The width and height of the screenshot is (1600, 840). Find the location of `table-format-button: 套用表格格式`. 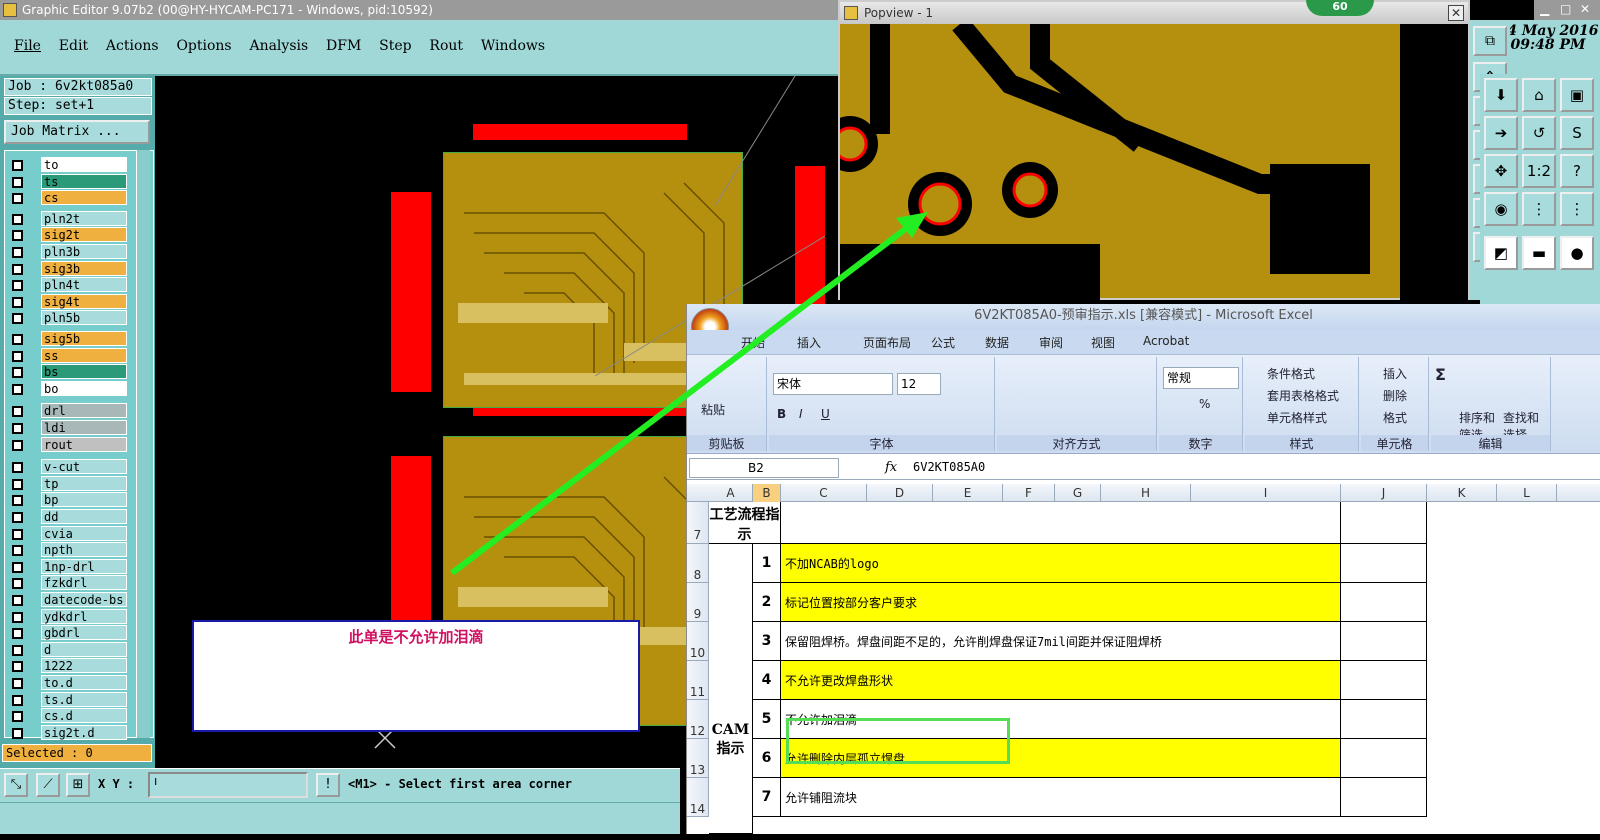

table-format-button: 套用表格格式 is located at coordinates (1303, 395).